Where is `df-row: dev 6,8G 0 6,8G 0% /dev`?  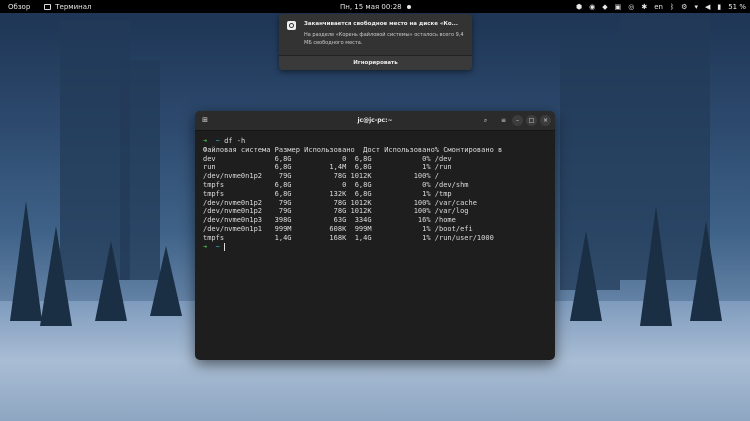 df-row: dev 6,8G 0 6,8G 0% /dev is located at coordinates (327, 158).